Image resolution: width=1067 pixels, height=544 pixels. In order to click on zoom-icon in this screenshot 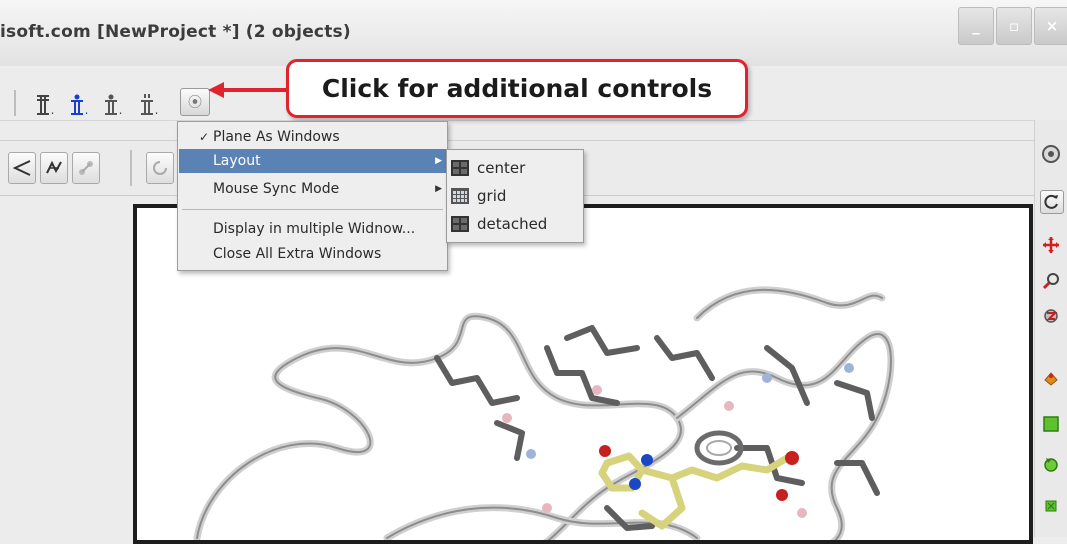, I will do `click(1051, 281)`.